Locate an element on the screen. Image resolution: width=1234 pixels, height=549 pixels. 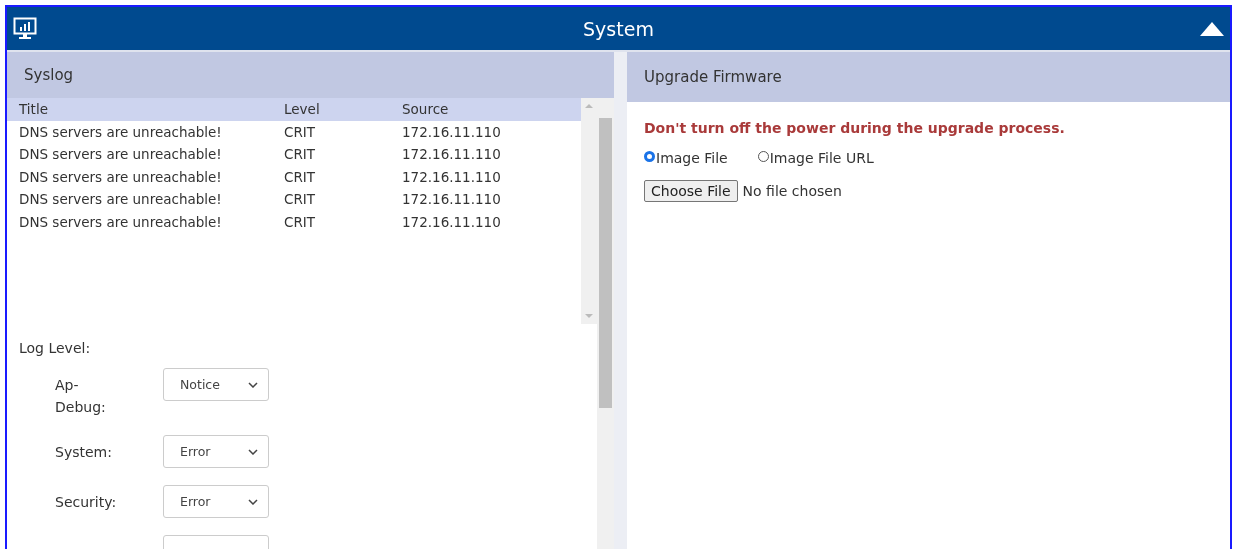
field-label: Ap-Debug: is located at coordinates (81, 396).